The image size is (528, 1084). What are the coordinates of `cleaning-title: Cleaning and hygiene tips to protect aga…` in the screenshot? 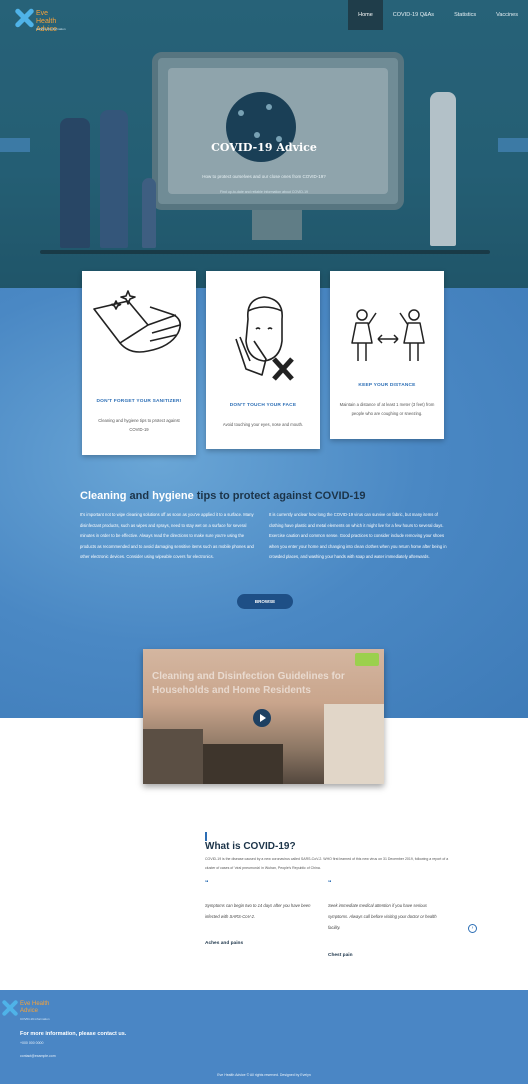 It's located at (222, 496).